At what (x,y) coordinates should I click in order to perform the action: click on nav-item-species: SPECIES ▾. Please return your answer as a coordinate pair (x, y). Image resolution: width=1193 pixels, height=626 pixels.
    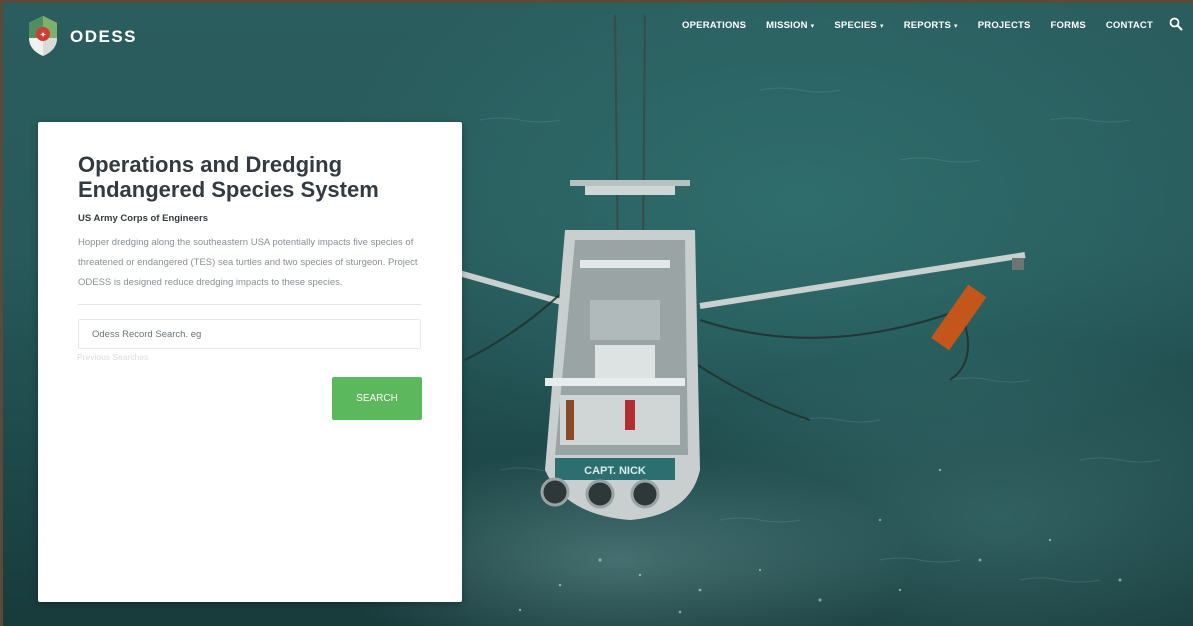
    Looking at the image, I should click on (858, 25).